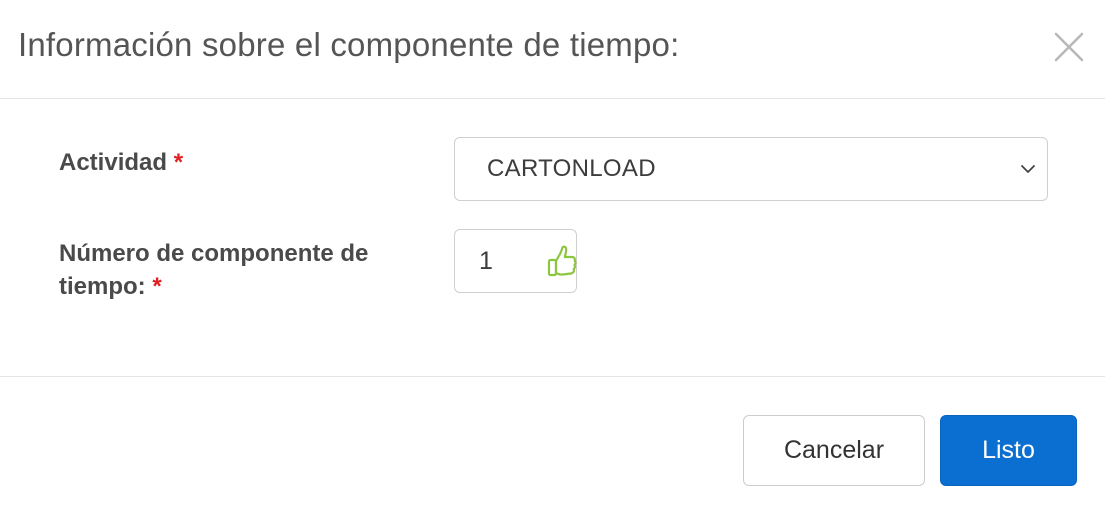  What do you see at coordinates (113, 162) in the screenshot?
I see `activity-label-text: Actividad` at bounding box center [113, 162].